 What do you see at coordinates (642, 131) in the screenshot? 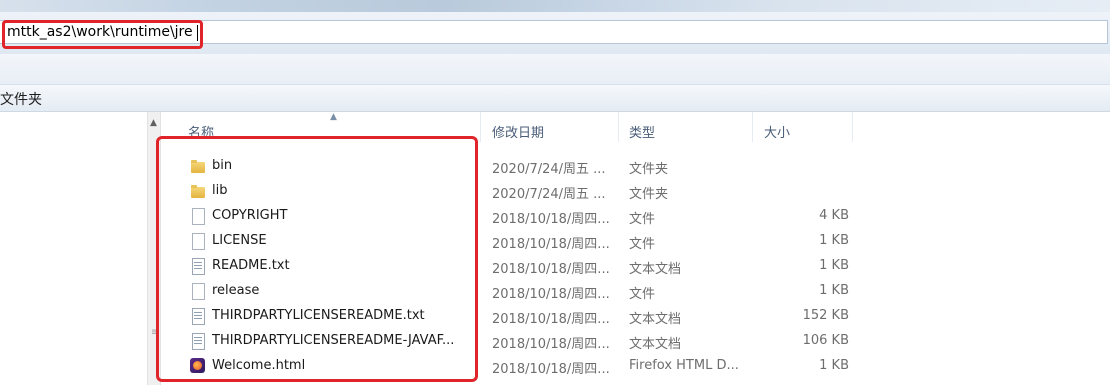
I see `column-header-type: 类型` at bounding box center [642, 131].